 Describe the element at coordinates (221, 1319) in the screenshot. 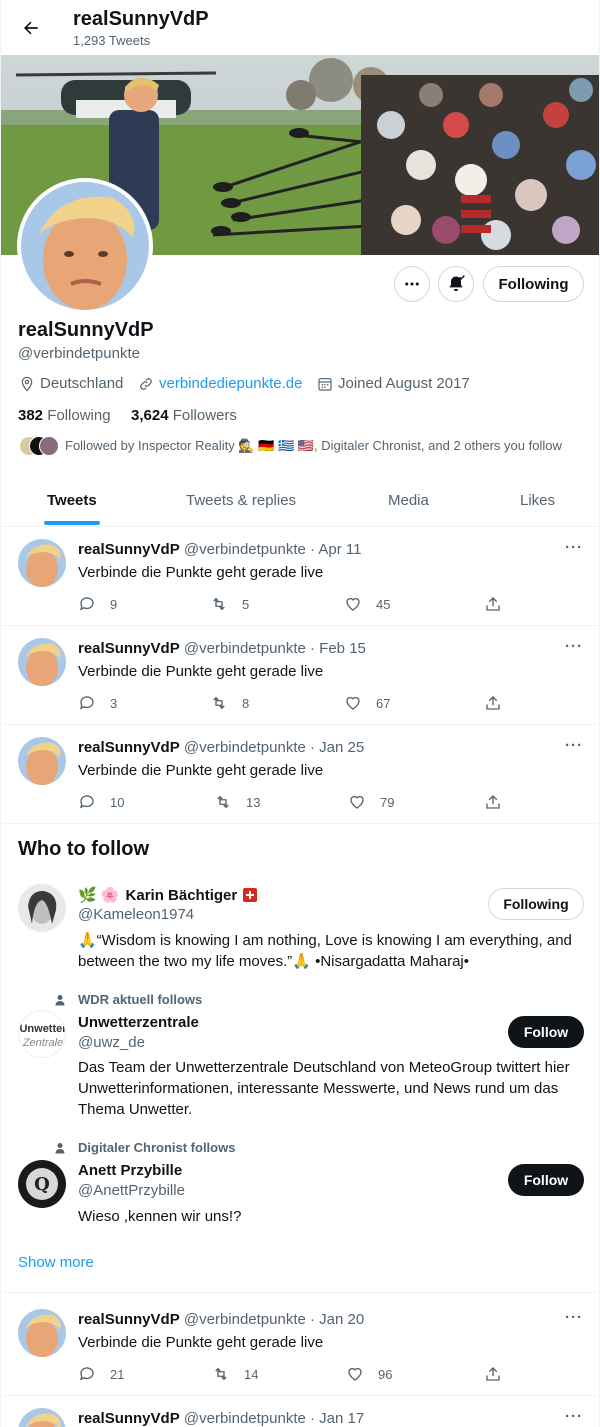

I see `tweet-header: realSunnyVdP @verbindetpunkte · Jan 20` at that location.